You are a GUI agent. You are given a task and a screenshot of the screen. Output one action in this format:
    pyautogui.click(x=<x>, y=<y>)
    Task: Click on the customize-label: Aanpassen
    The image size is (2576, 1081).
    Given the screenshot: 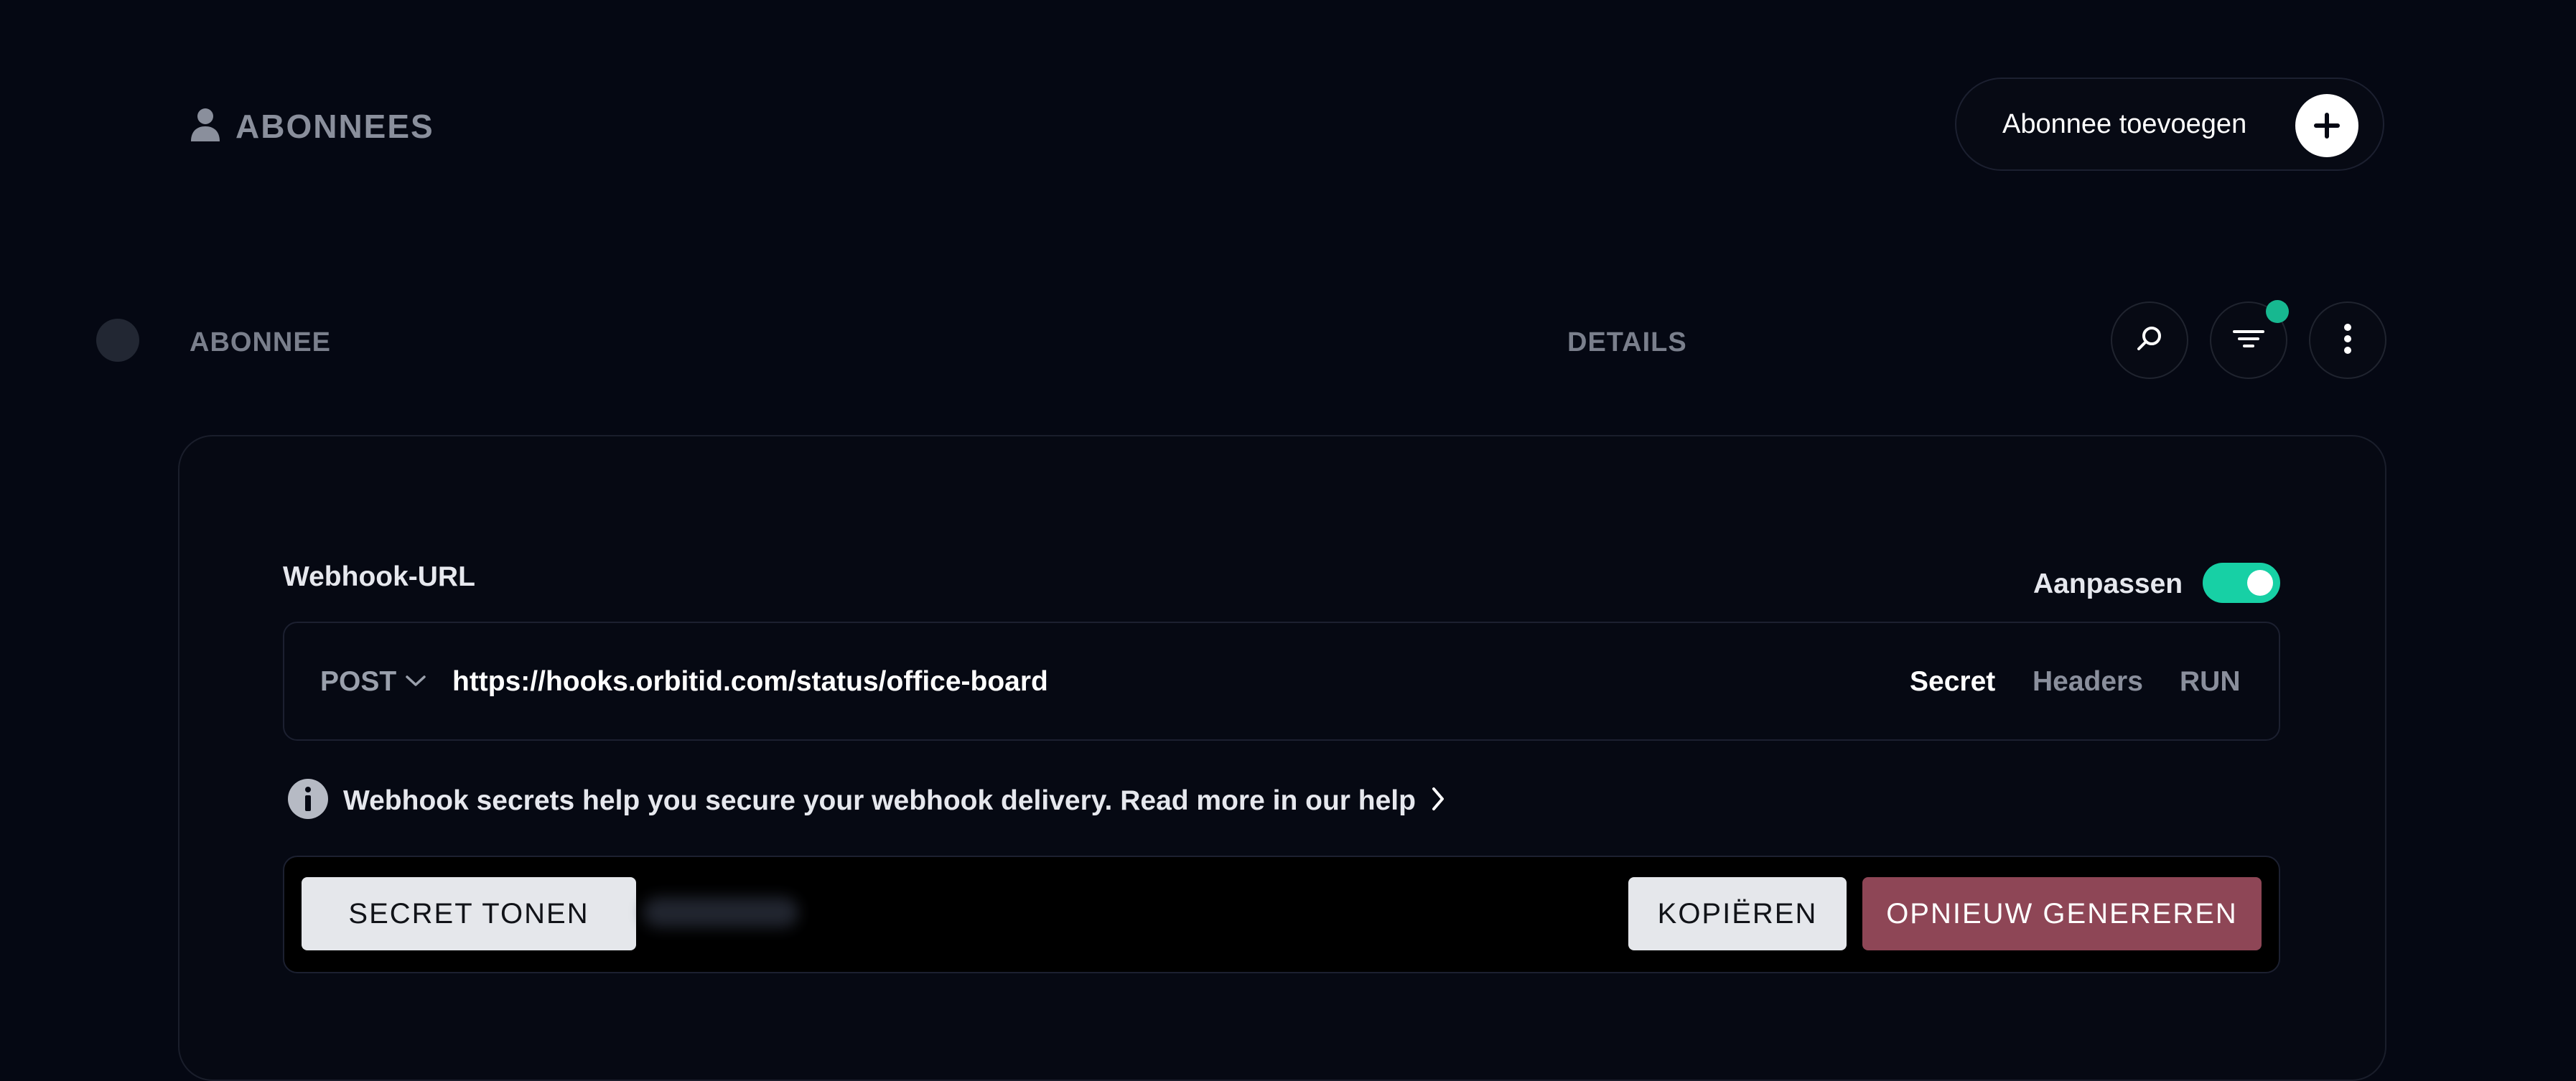 What is the action you would take?
    pyautogui.click(x=2108, y=583)
    